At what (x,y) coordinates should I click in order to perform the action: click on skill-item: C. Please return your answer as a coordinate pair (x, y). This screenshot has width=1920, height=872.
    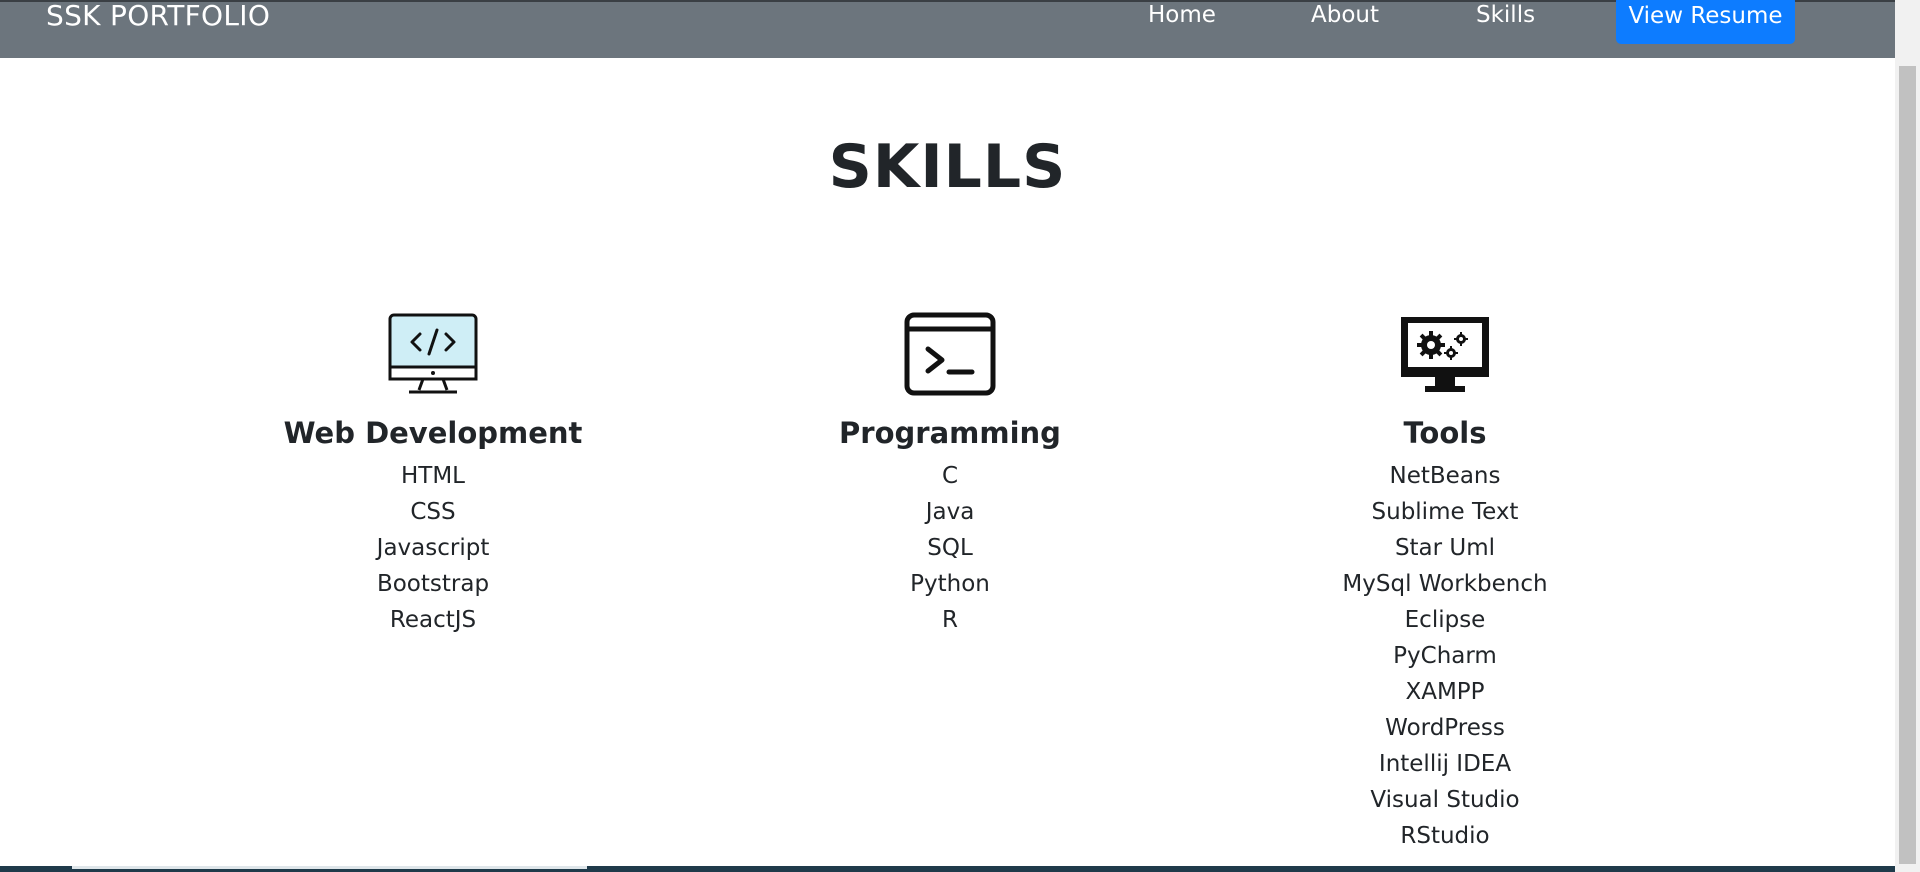
    Looking at the image, I should click on (950, 476).